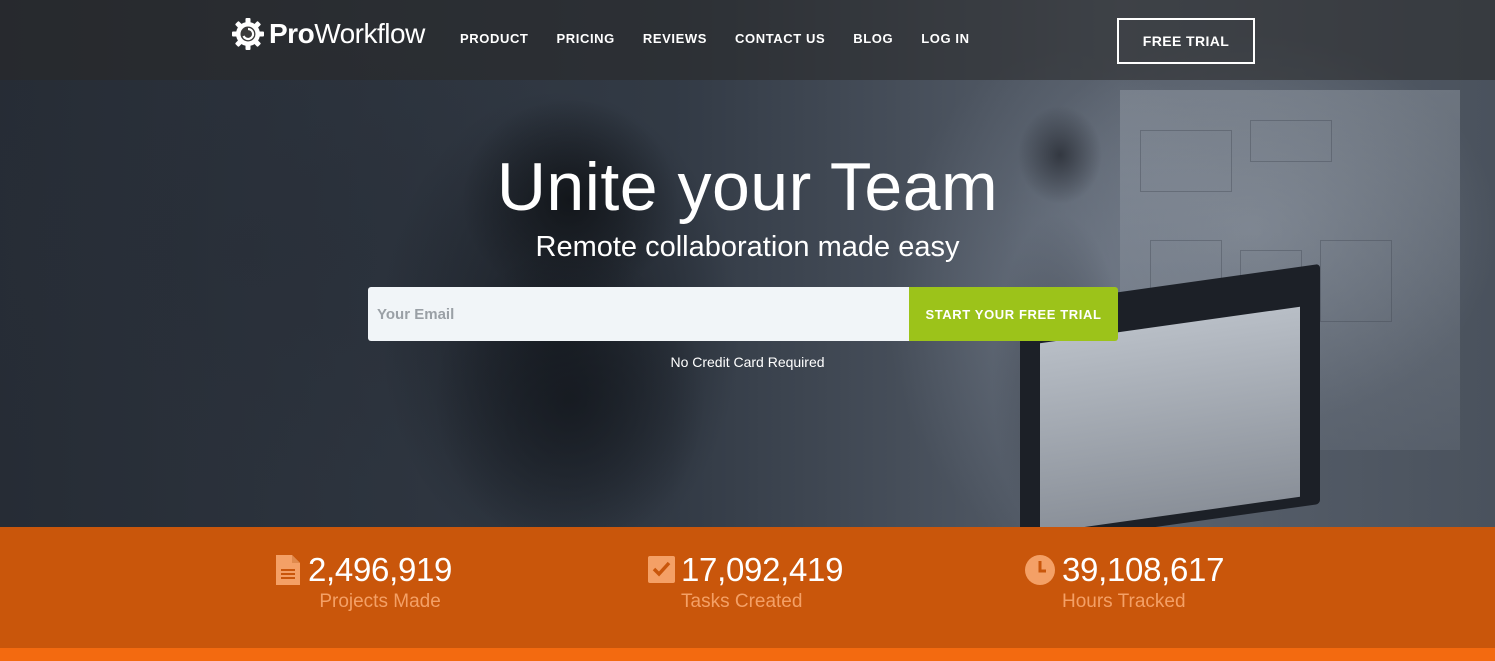 This screenshot has height=661, width=1495. Describe the element at coordinates (780, 38) in the screenshot. I see `nav-contact-us: CONTACT US` at that location.